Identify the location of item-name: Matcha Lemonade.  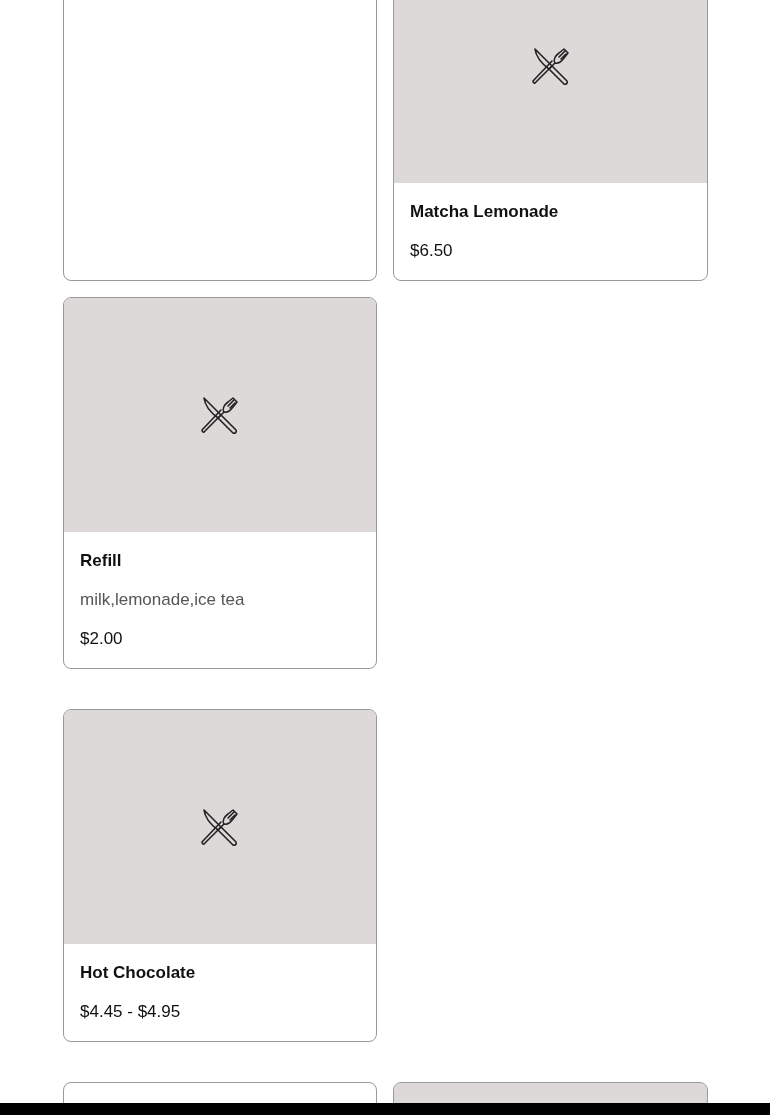
(485, 212).